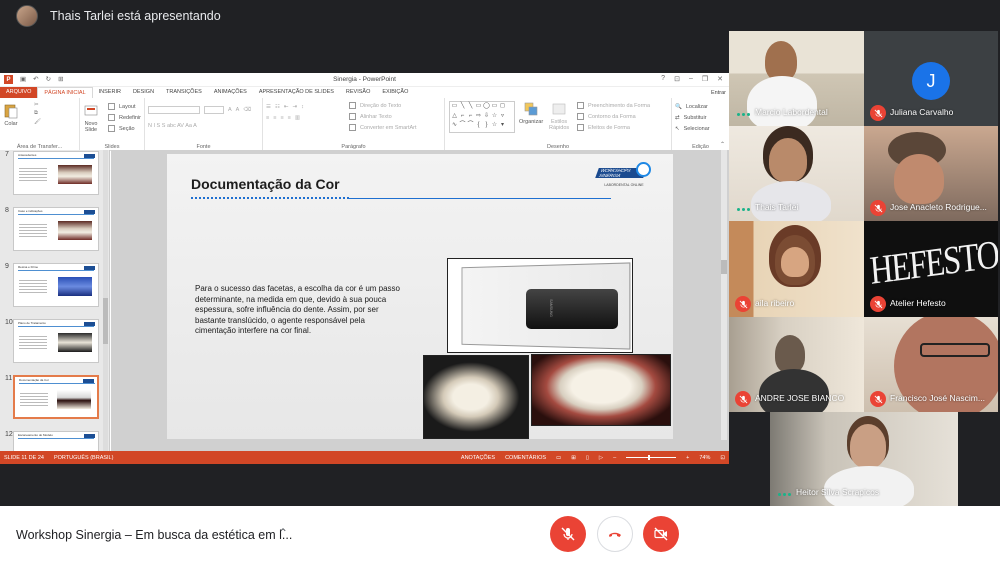 The width and height of the screenshot is (1000, 563). What do you see at coordinates (525, 458) in the screenshot?
I see `comments-button: COMENTÁRIOS` at bounding box center [525, 458].